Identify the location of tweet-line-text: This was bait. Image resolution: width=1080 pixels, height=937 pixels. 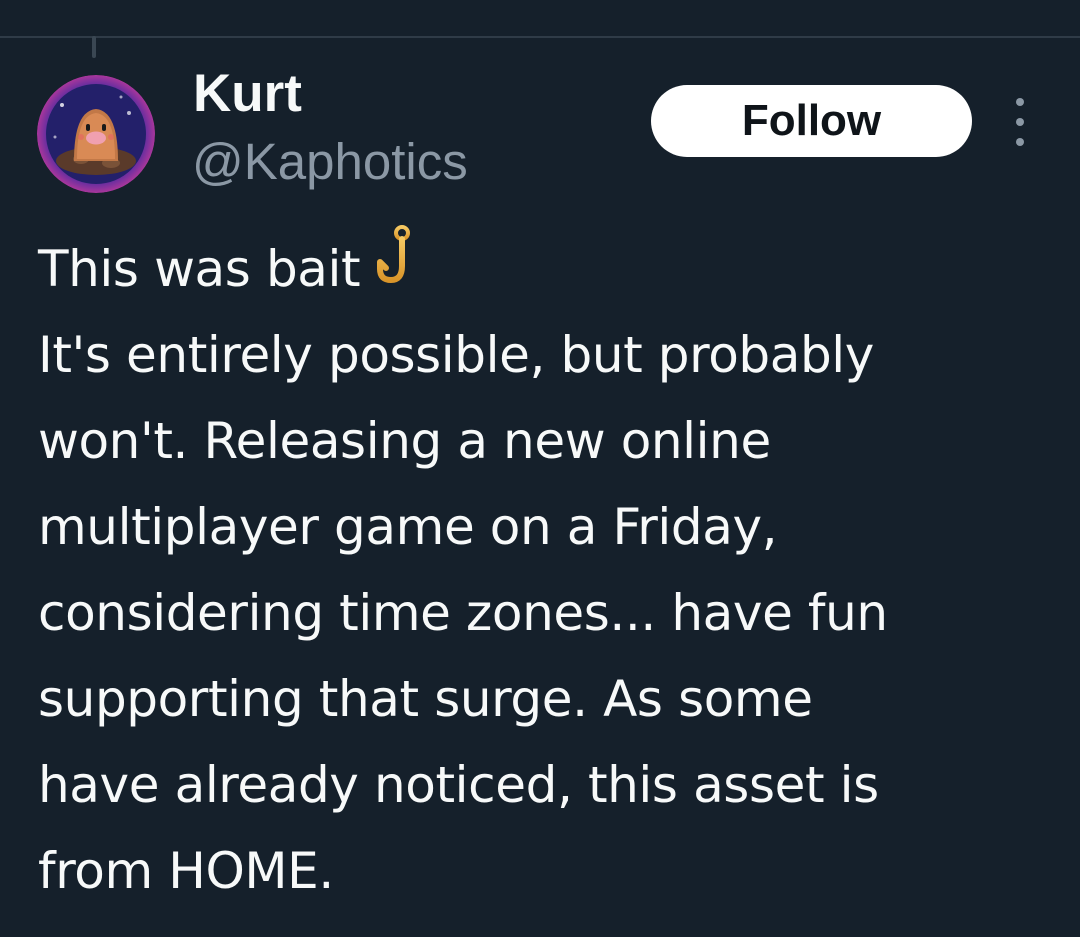
(199, 269).